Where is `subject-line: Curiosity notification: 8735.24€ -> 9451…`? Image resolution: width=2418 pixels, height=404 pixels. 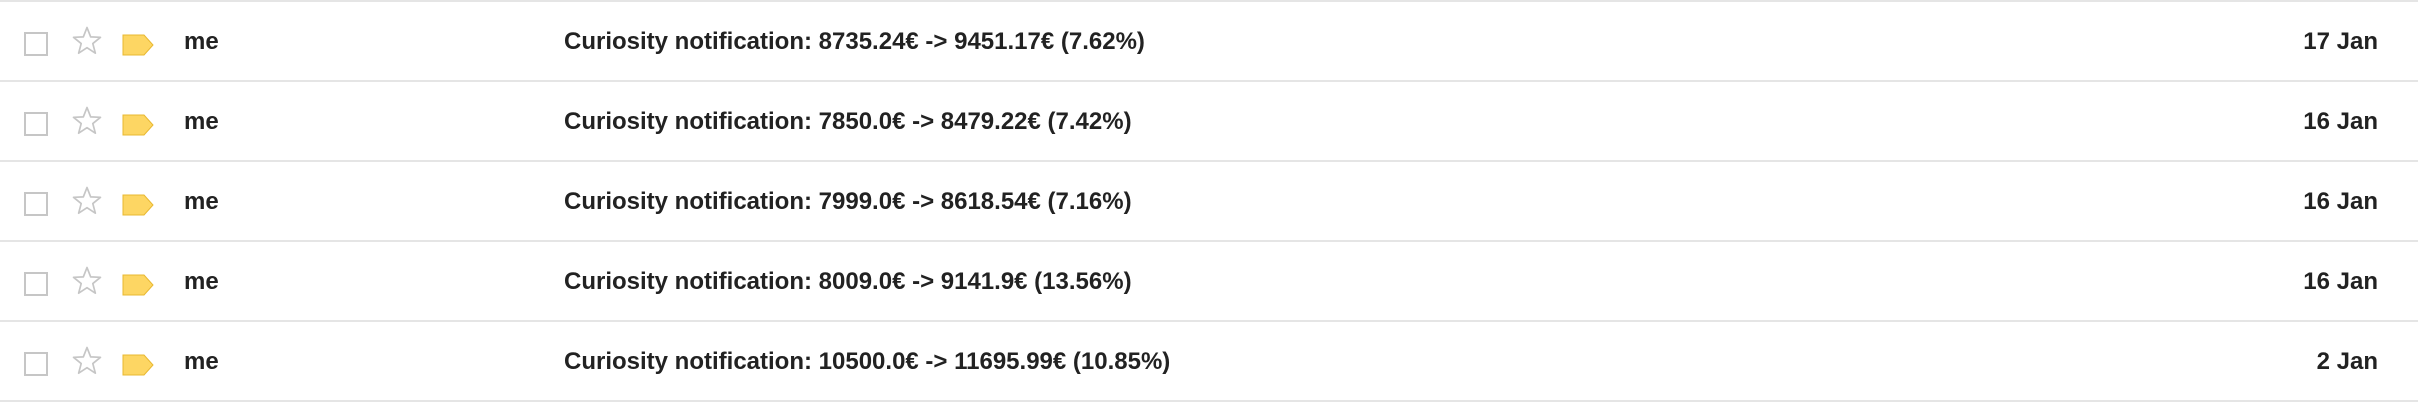
subject-line: Curiosity notification: 8735.24€ -> 9451… is located at coordinates (854, 41).